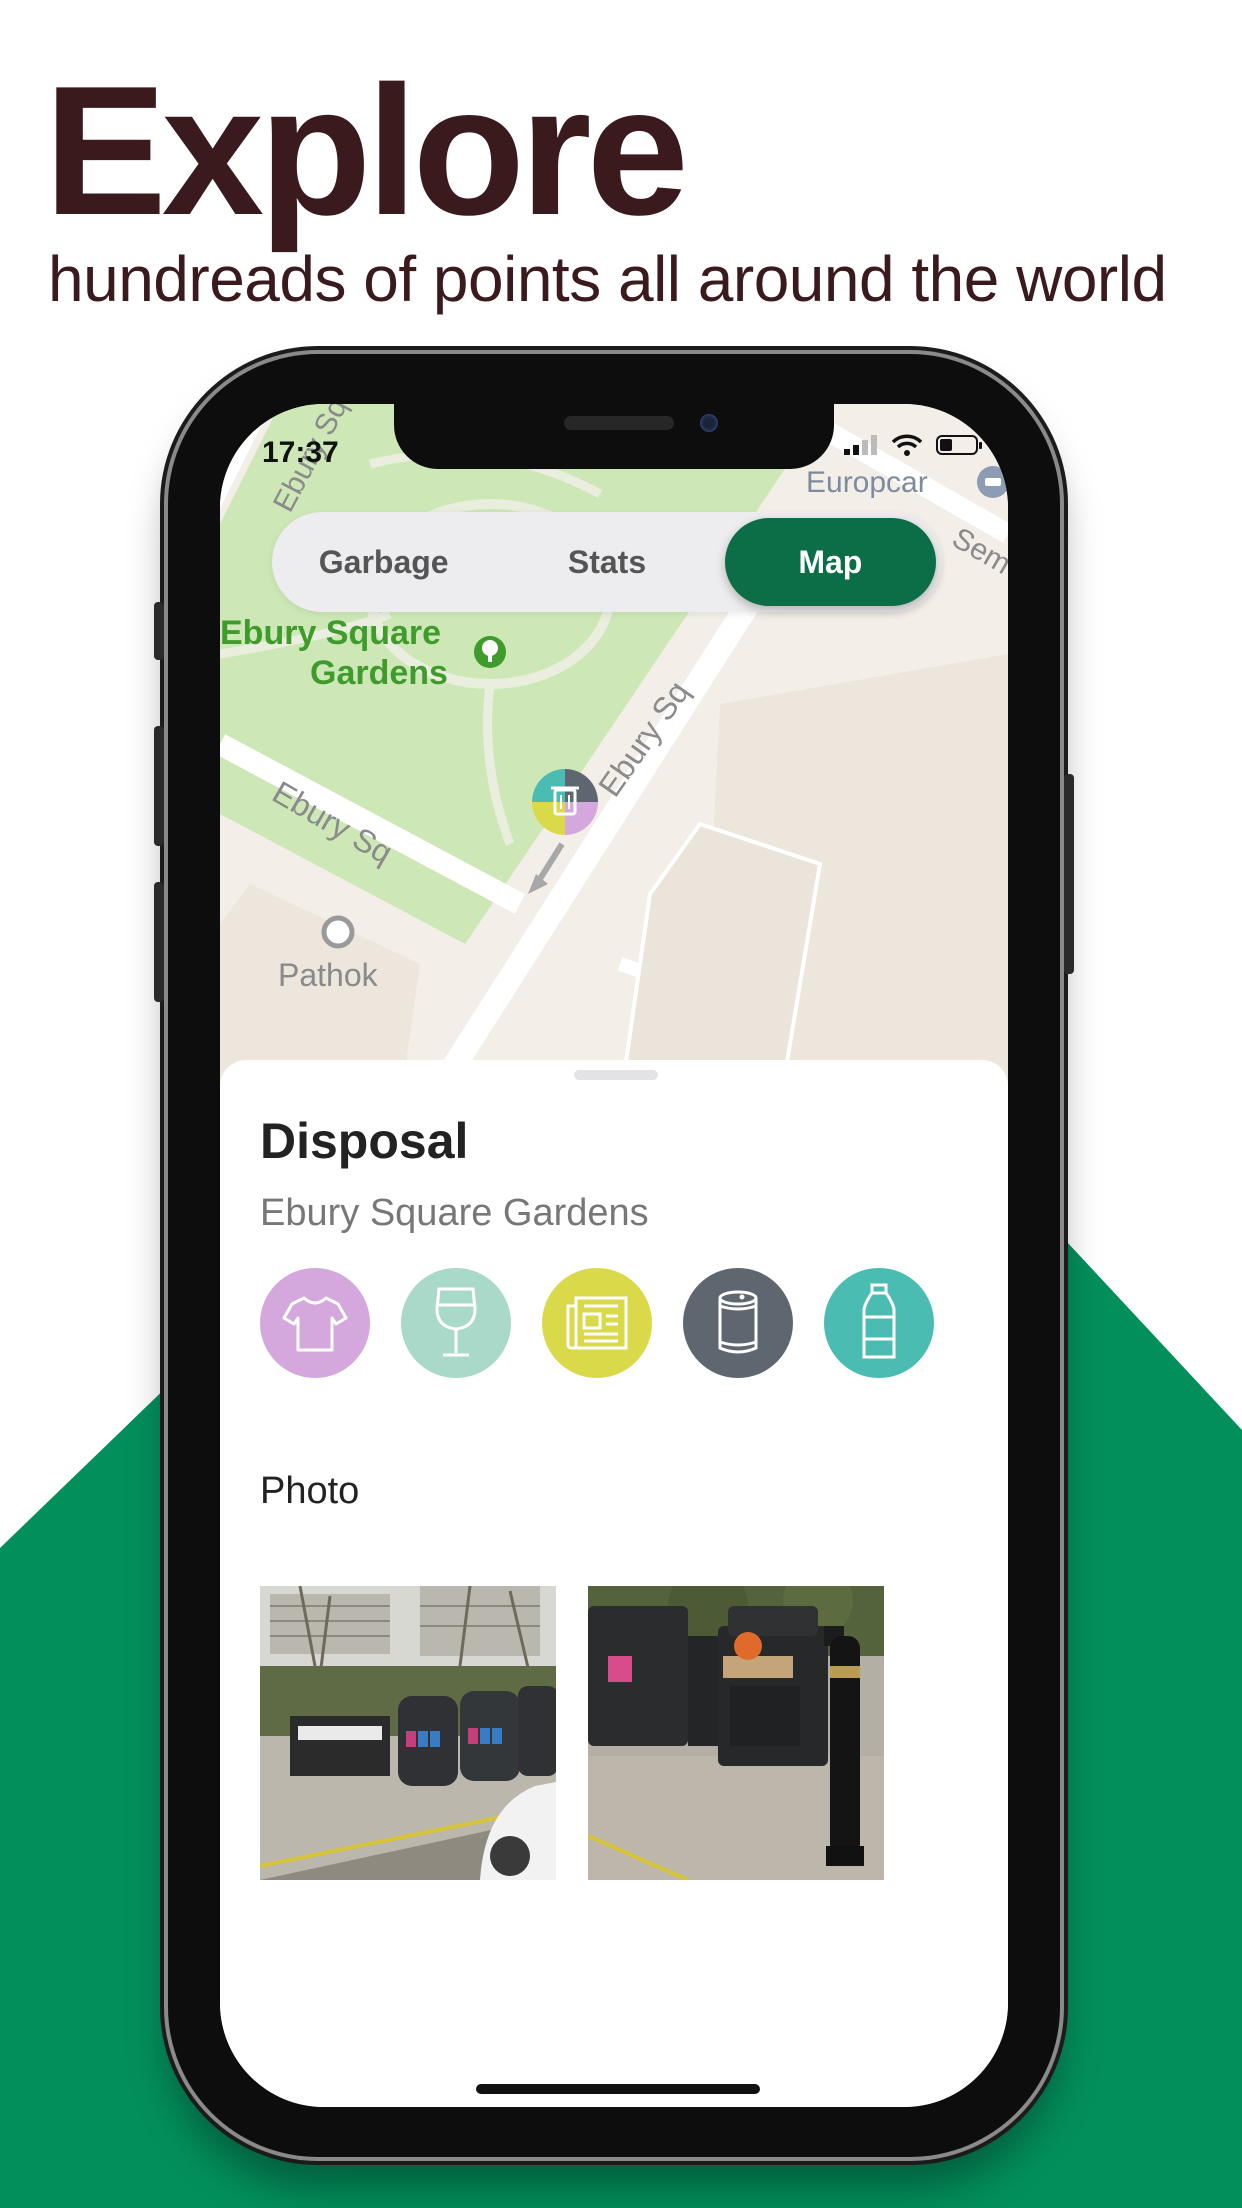 The image size is (1242, 2208). I want to click on waste-categories, so click(597, 1323).